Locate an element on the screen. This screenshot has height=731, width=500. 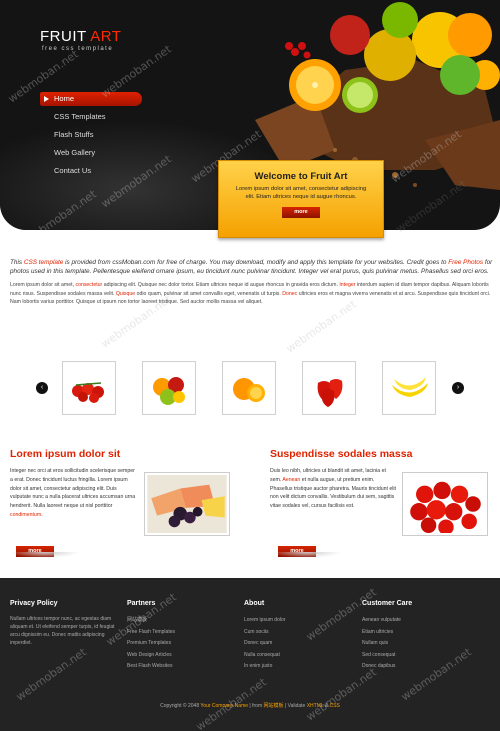
article-text: . is located at coordinates (42, 514).